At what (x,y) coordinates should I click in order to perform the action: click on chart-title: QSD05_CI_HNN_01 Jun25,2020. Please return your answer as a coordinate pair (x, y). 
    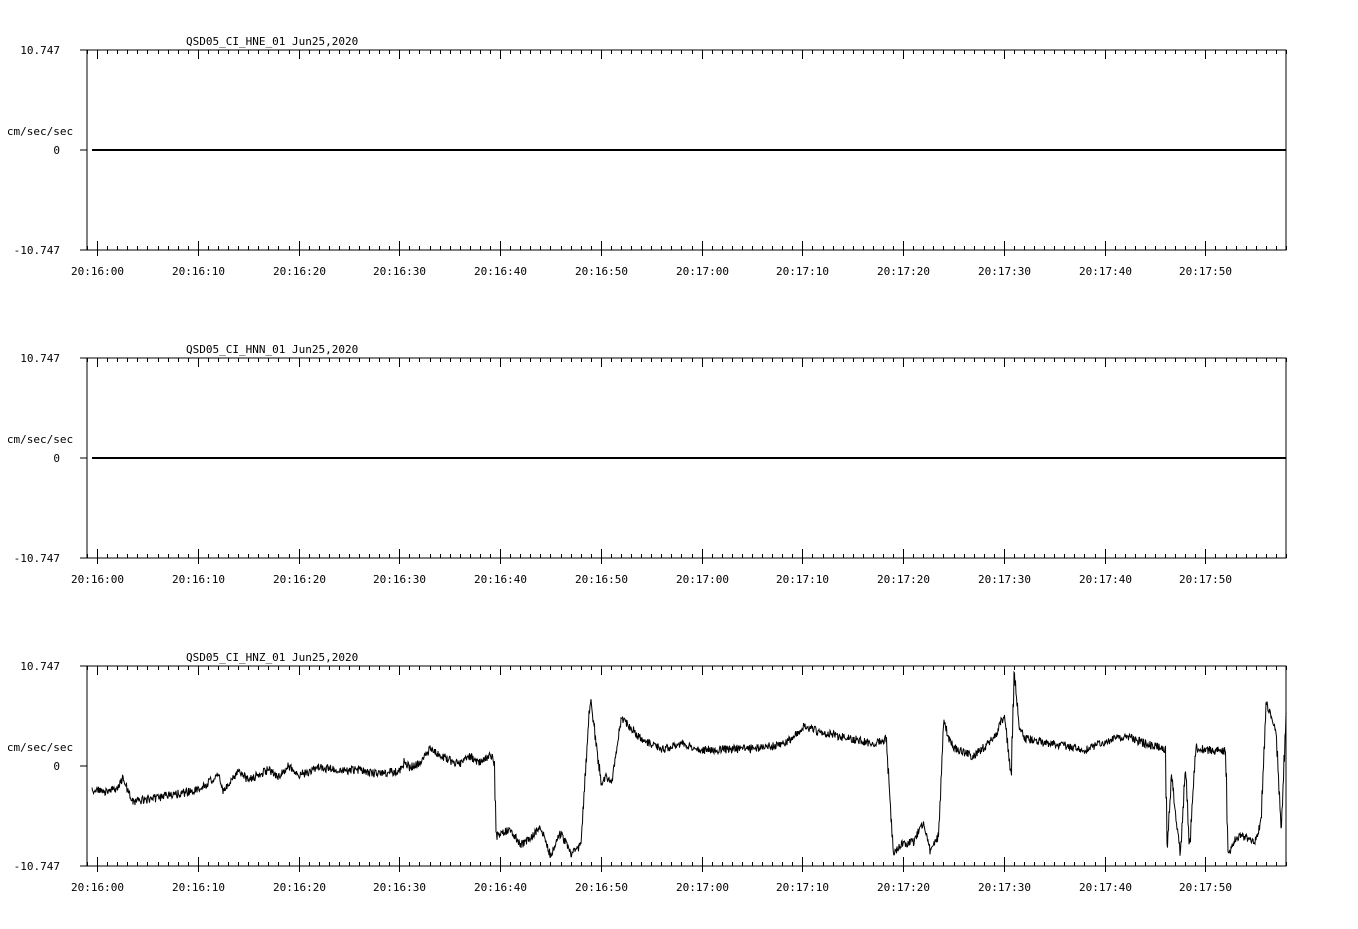
    Looking at the image, I should click on (272, 349).